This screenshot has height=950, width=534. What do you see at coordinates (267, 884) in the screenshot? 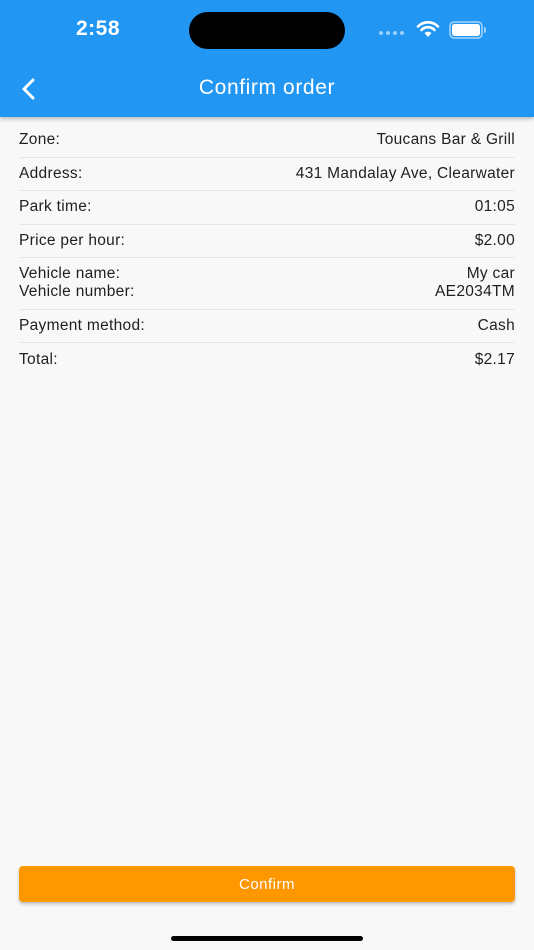
I see `confirm-button: Confirm` at bounding box center [267, 884].